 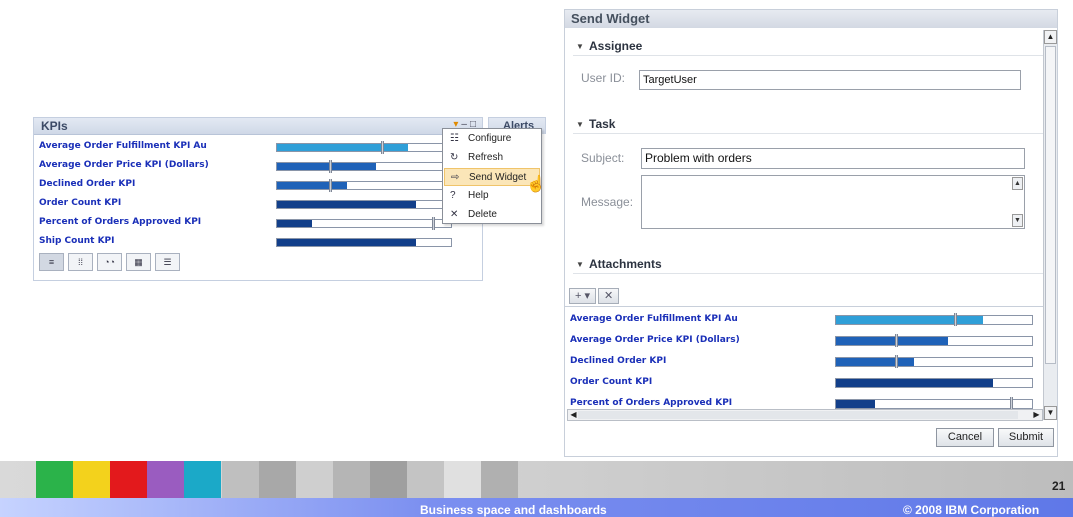 I want to click on remove-attachment-button: ✕, so click(x=609, y=296).